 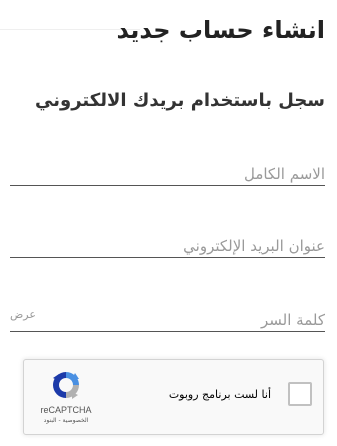 I want to click on recaptcha-checkbox, so click(x=300, y=394).